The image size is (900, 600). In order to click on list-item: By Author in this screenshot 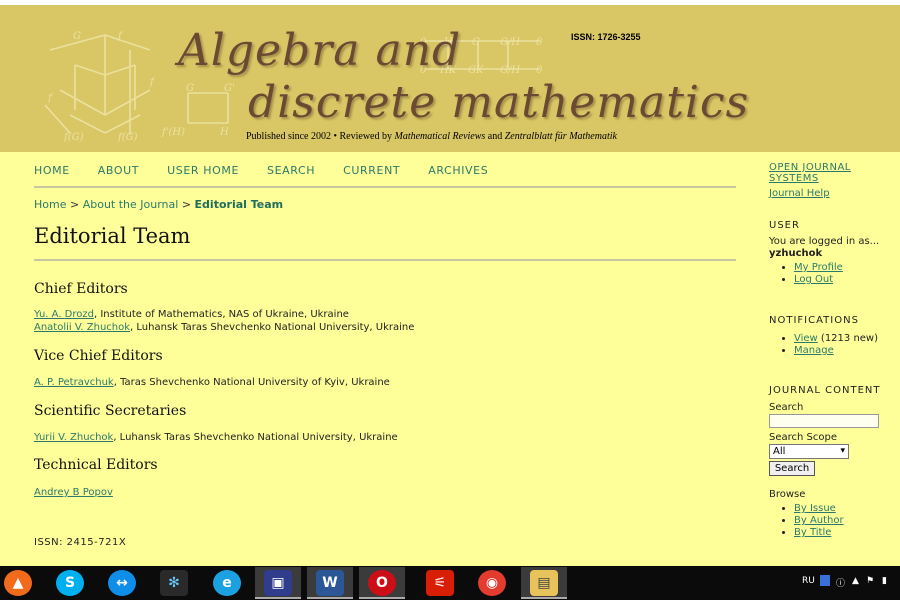, I will do `click(819, 521)`.